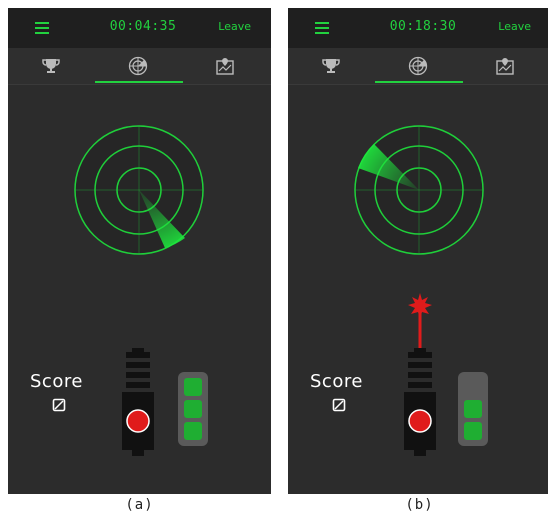 This screenshot has width=548, height=516. What do you see at coordinates (139, 505) in the screenshot?
I see `caption-a: (a)` at bounding box center [139, 505].